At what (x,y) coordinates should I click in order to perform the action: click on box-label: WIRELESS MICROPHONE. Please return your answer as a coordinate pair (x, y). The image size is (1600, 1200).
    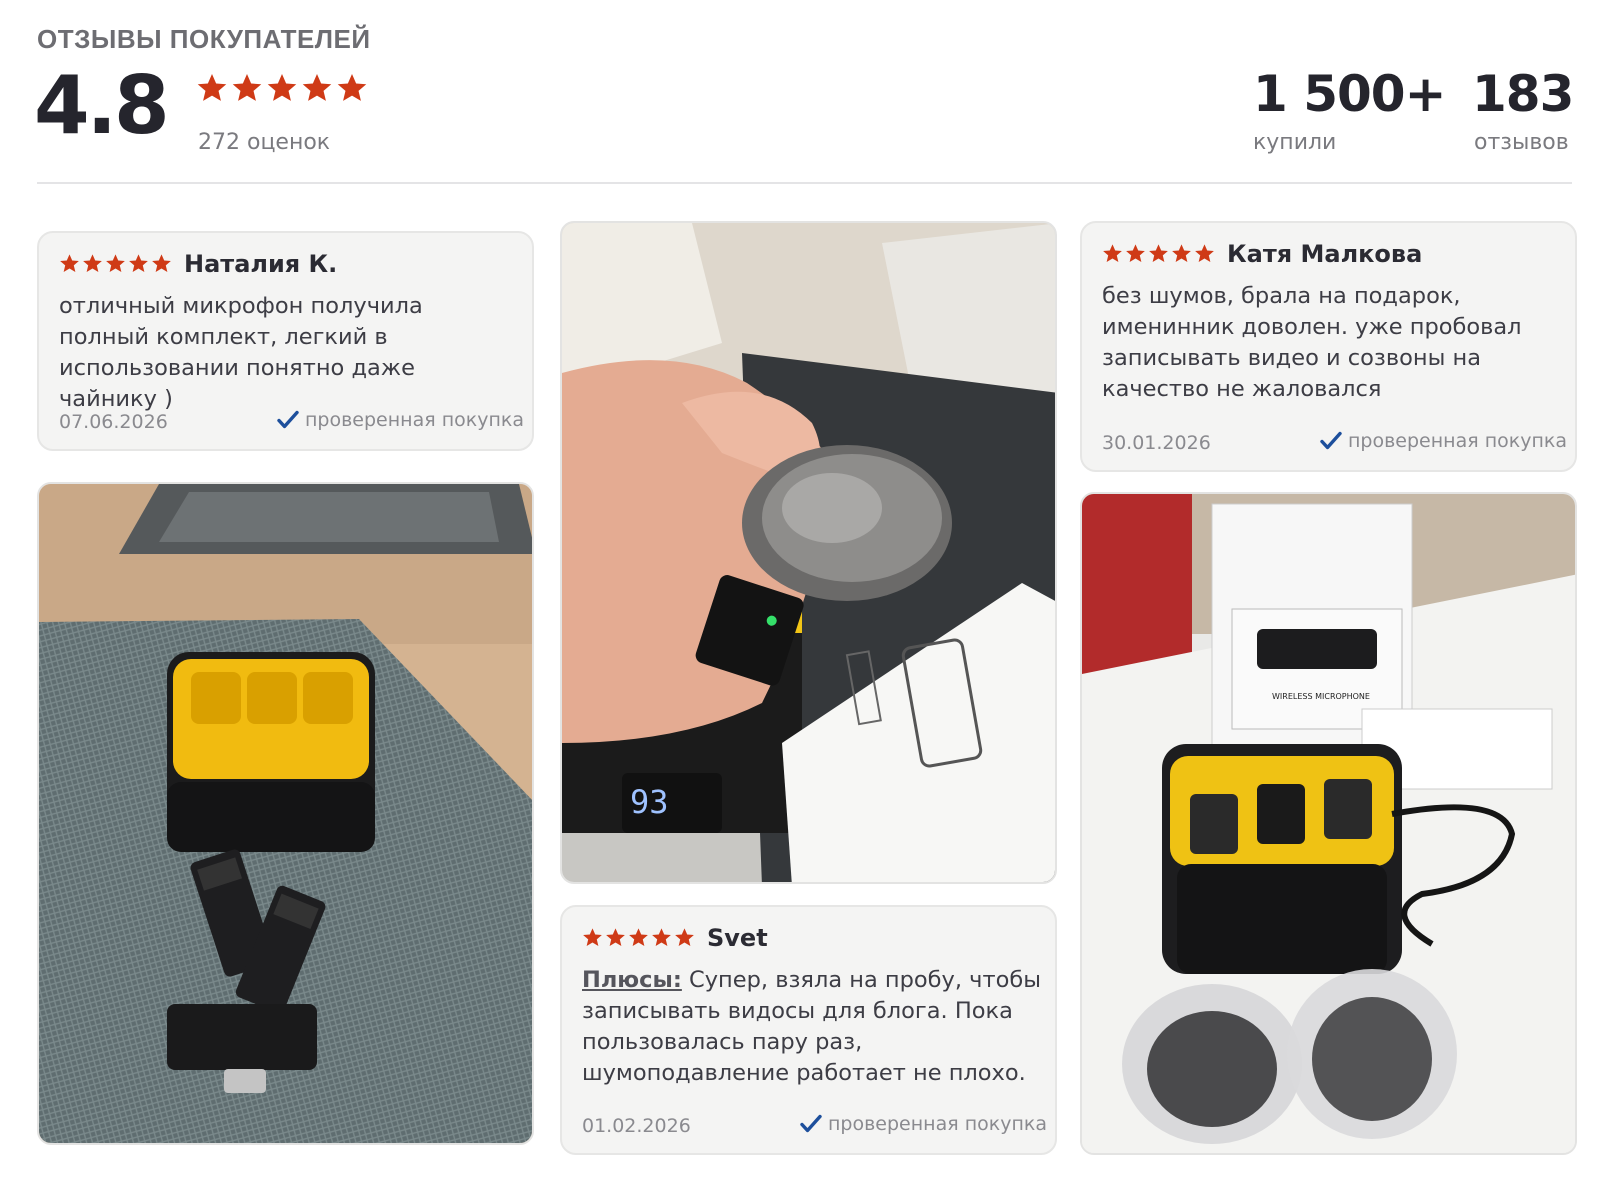
    Looking at the image, I should click on (1321, 696).